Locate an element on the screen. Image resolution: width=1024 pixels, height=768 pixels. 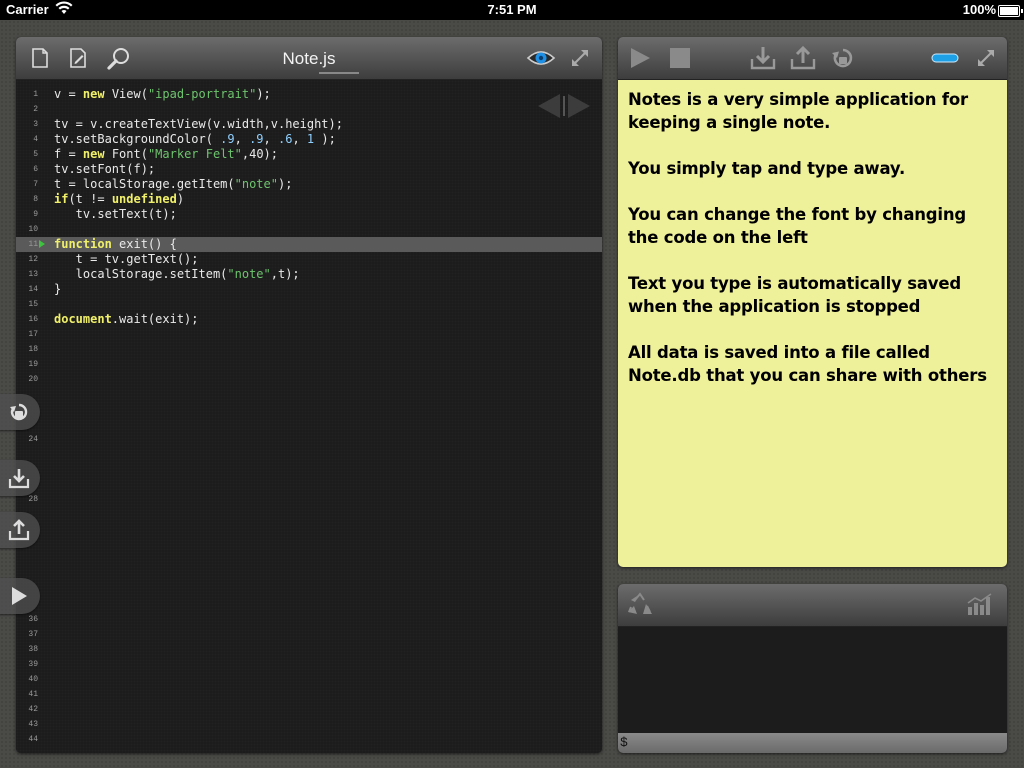
code-line: 19 is located at coordinates (309, 364).